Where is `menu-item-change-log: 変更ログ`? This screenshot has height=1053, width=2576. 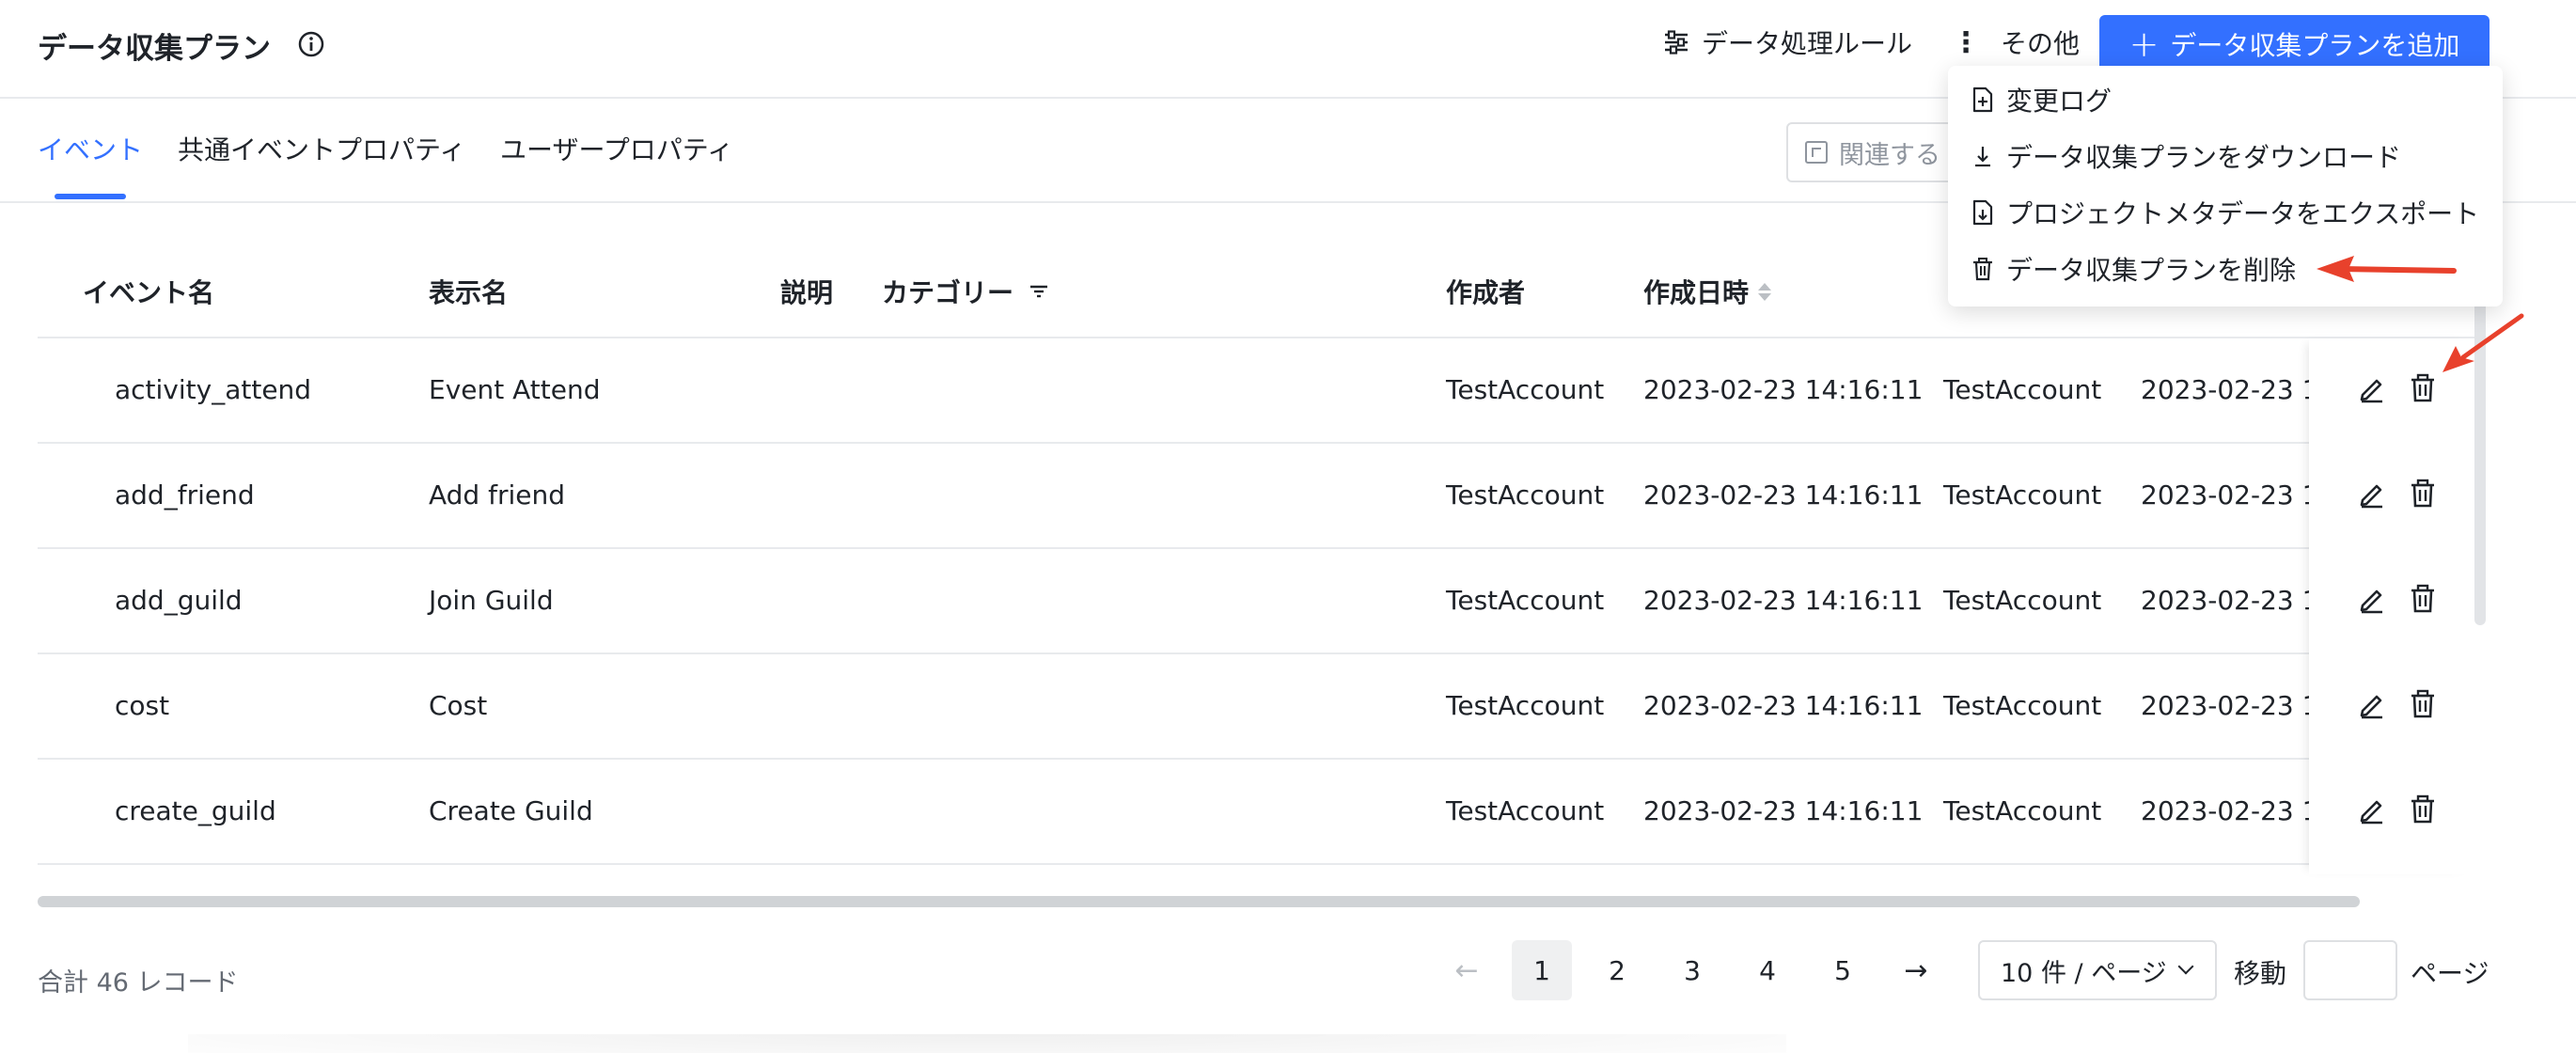 menu-item-change-log: 変更ログ is located at coordinates (2042, 100).